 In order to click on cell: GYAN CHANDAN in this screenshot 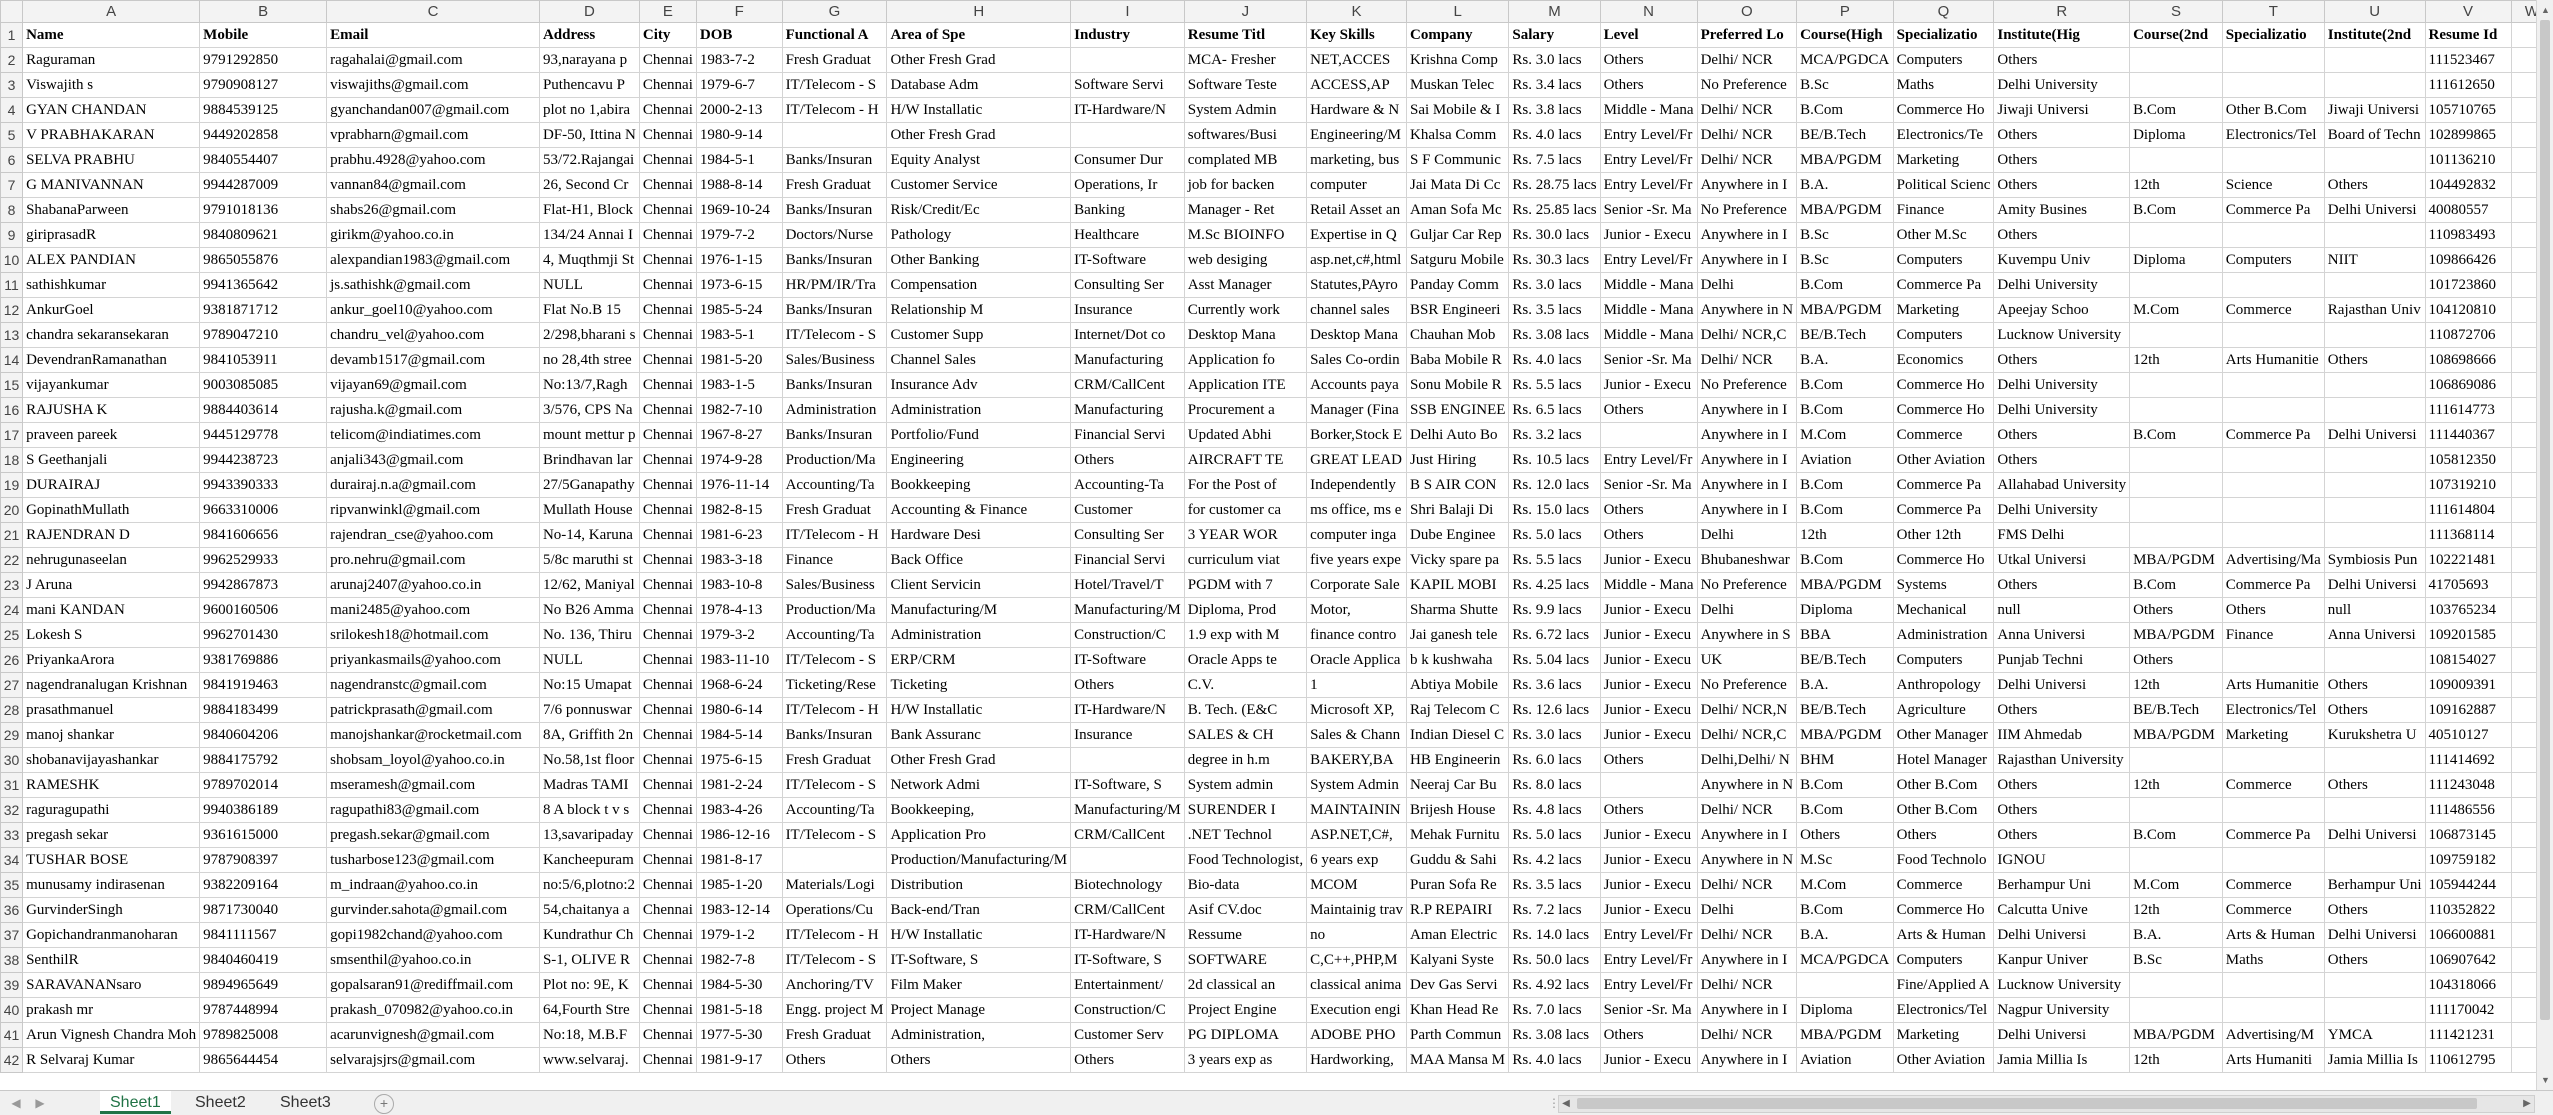, I will do `click(111, 110)`.